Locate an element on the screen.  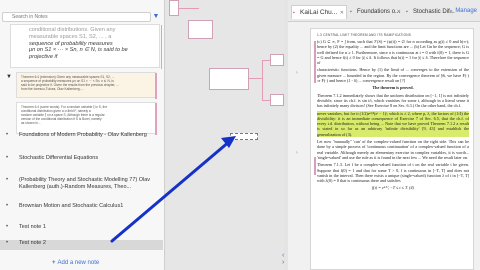
card-line: measurable spaces S1, S2, ... , a is located at coordinates (70, 36).